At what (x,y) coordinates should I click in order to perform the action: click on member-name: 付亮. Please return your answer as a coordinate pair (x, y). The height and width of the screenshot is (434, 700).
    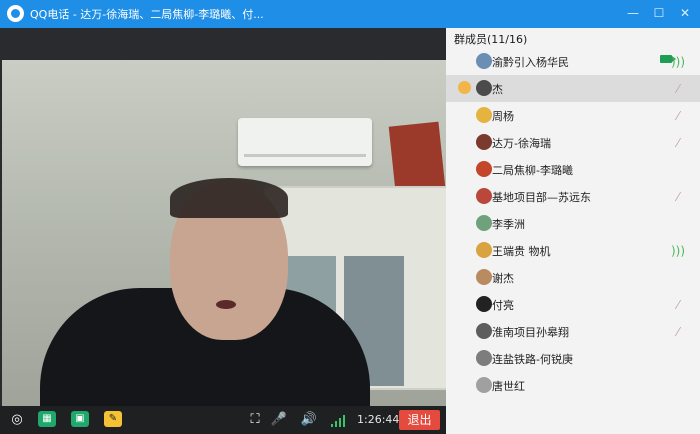
    Looking at the image, I should click on (503, 305).